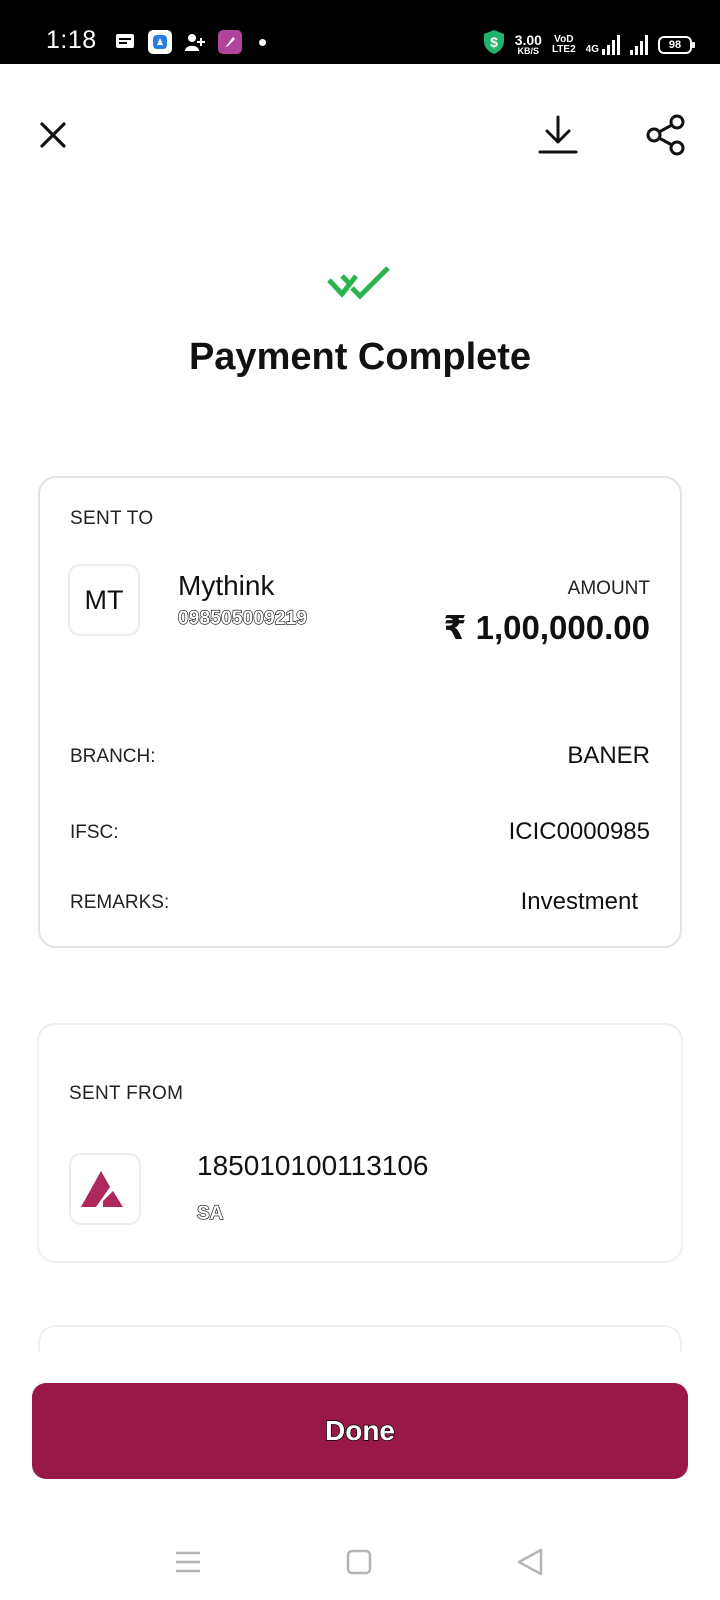 This screenshot has height=1600, width=720. I want to click on sent-from-label: SENT FROM, so click(126, 1093).